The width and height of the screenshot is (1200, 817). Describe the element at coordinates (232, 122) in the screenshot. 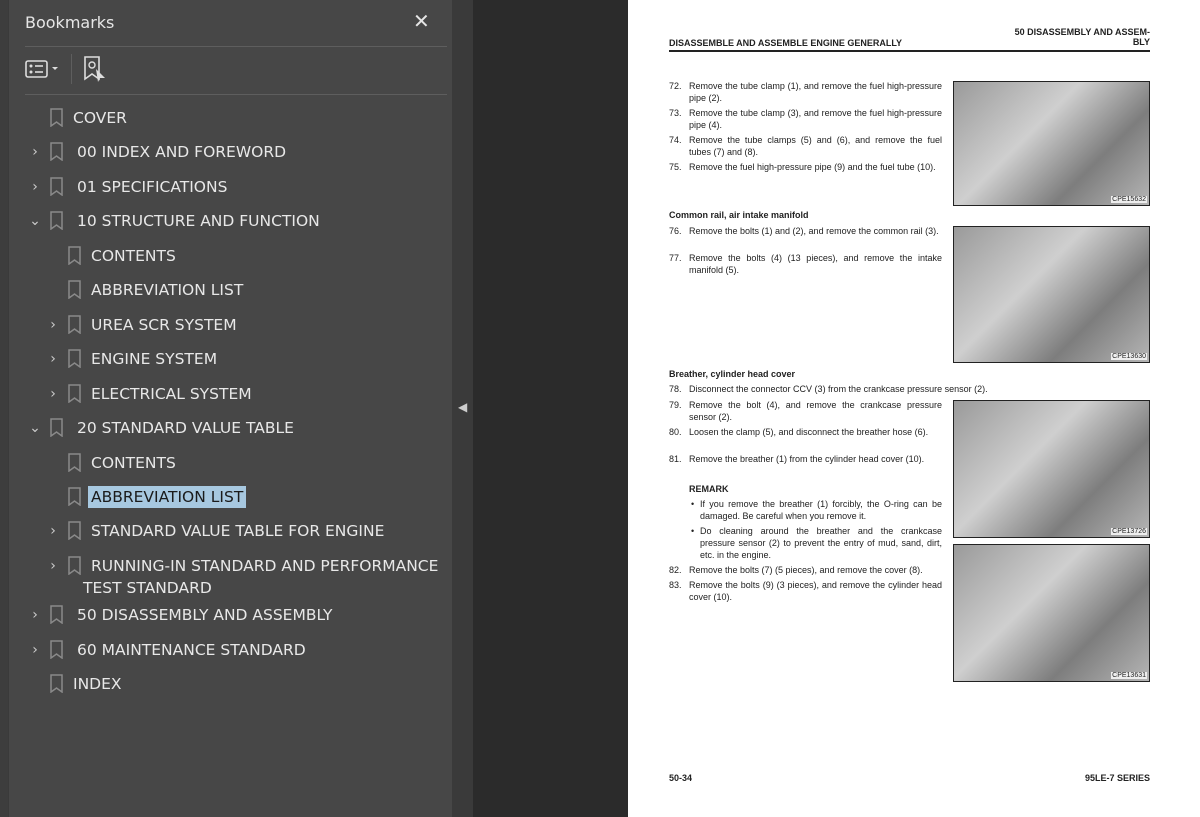

I see `bookmark-item: COVER` at that location.